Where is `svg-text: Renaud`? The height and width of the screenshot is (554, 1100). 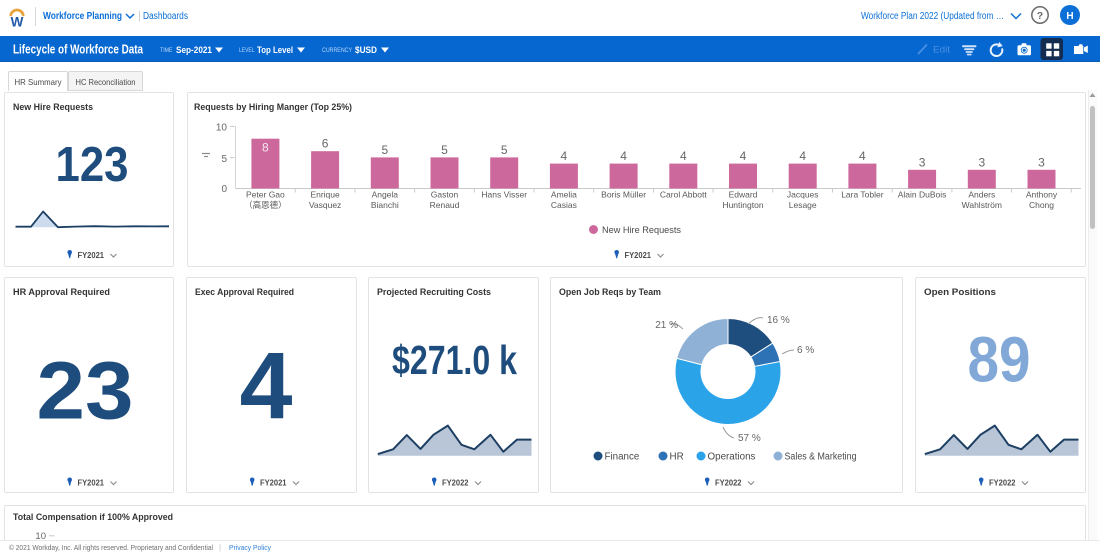 svg-text: Renaud is located at coordinates (445, 205).